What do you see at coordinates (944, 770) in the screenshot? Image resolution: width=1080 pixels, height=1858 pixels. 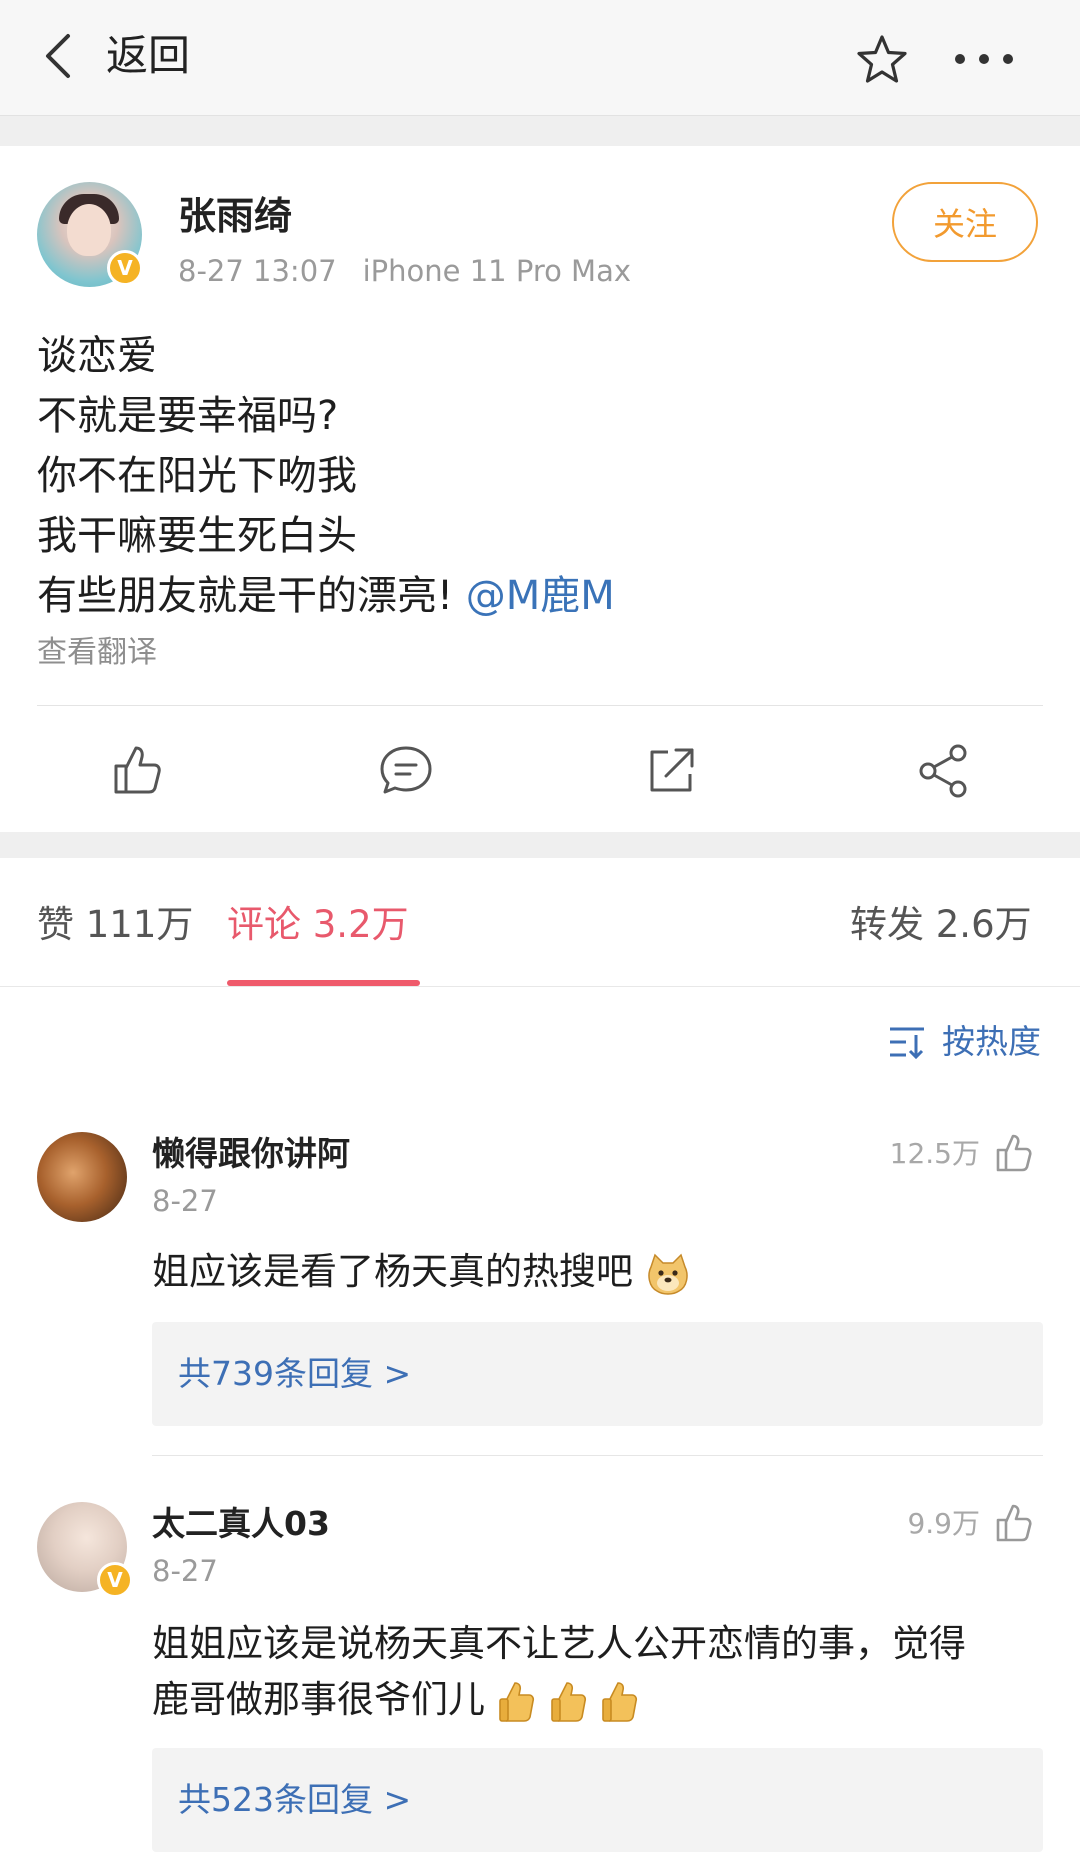 I see `share-icon` at bounding box center [944, 770].